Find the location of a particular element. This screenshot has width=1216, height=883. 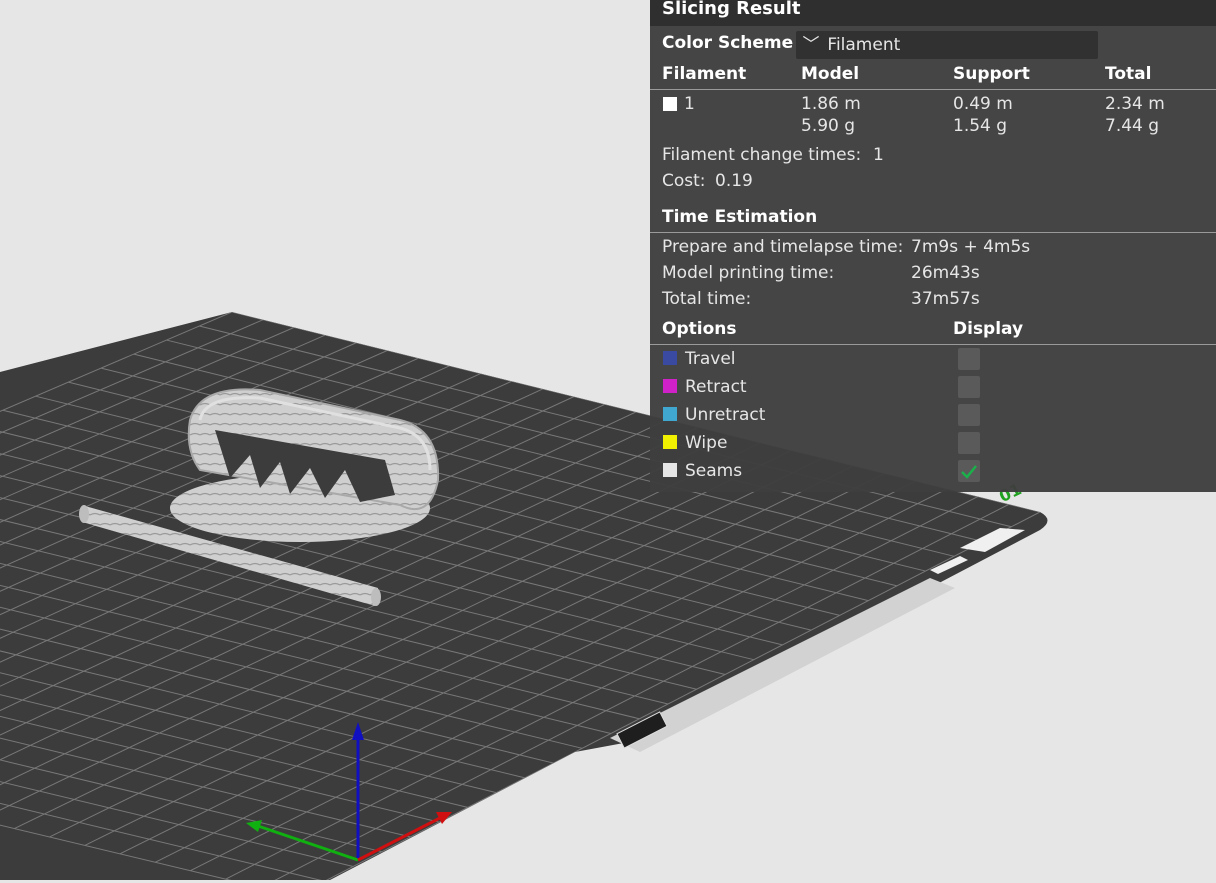

color-scheme-value: Filament is located at coordinates (864, 45).